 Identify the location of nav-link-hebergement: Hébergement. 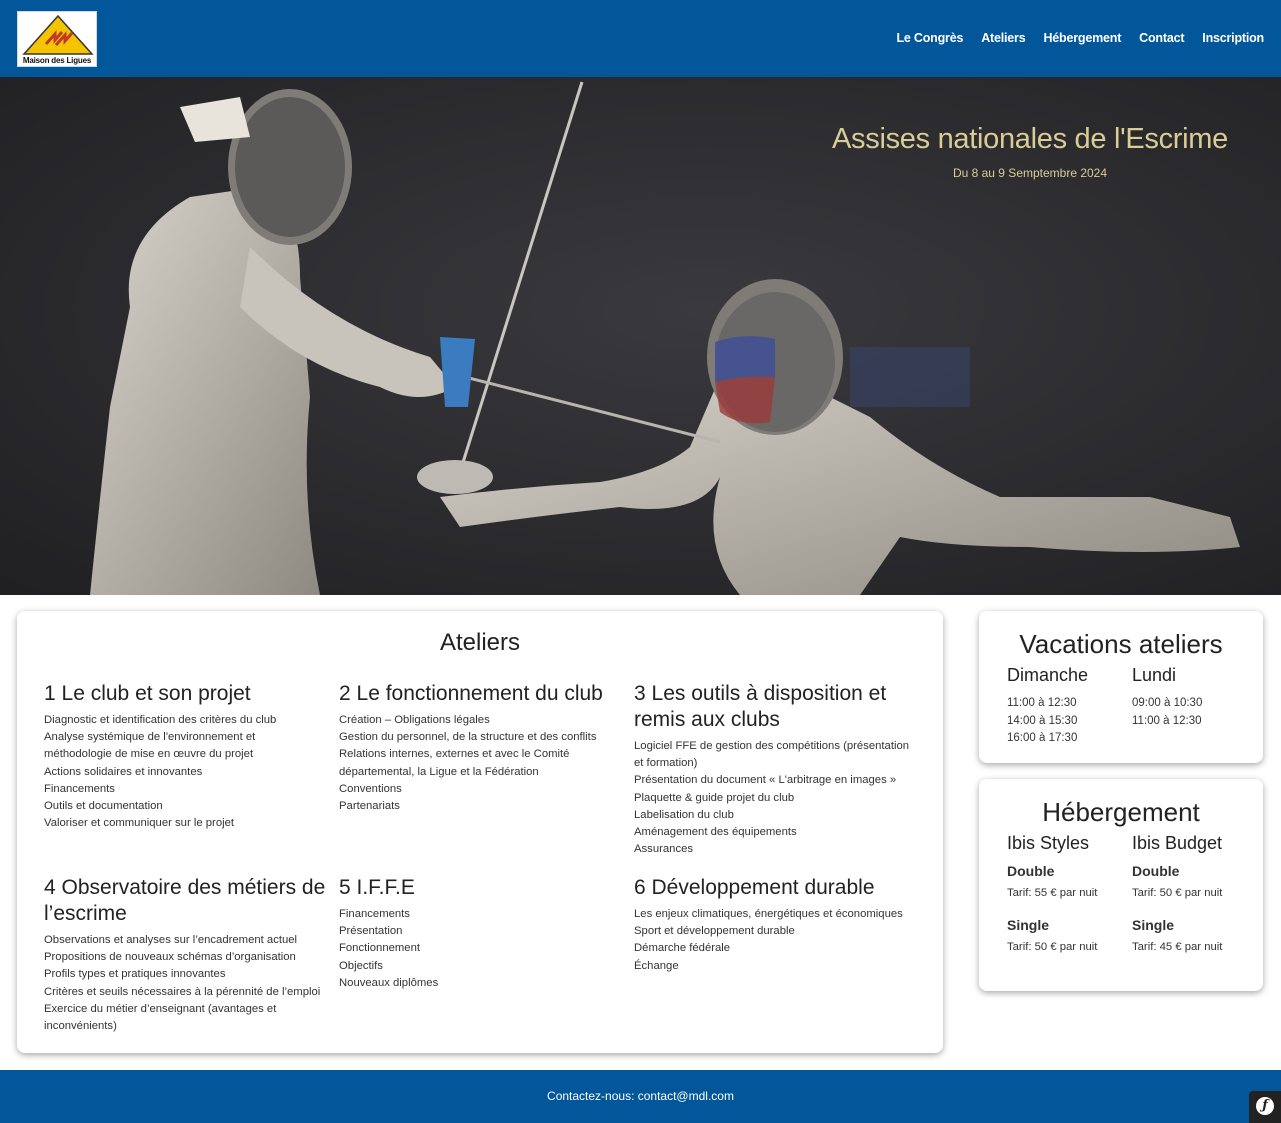
(1082, 38).